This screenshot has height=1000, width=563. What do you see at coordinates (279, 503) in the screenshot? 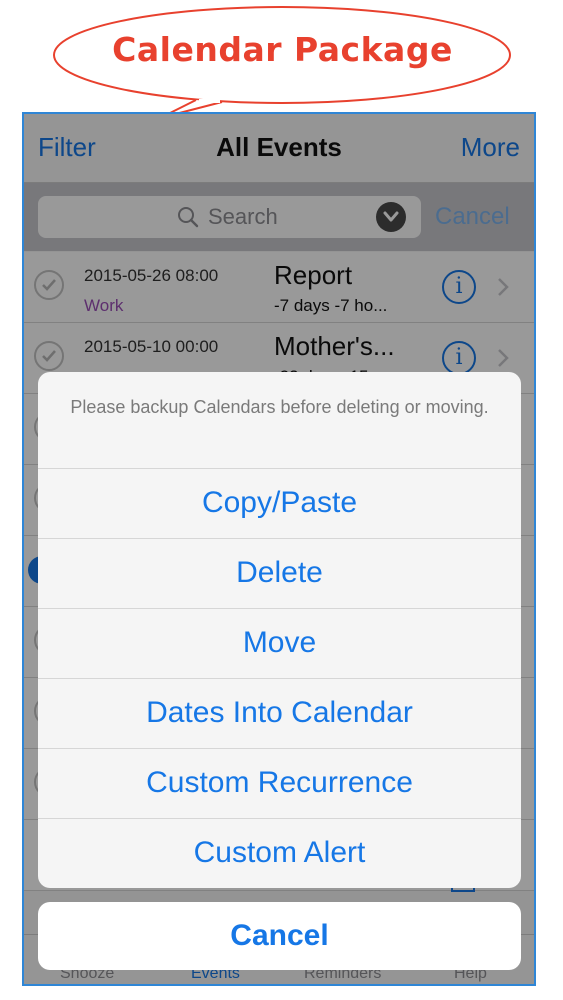
I see `copy-paste-button: Copy/Paste` at bounding box center [279, 503].